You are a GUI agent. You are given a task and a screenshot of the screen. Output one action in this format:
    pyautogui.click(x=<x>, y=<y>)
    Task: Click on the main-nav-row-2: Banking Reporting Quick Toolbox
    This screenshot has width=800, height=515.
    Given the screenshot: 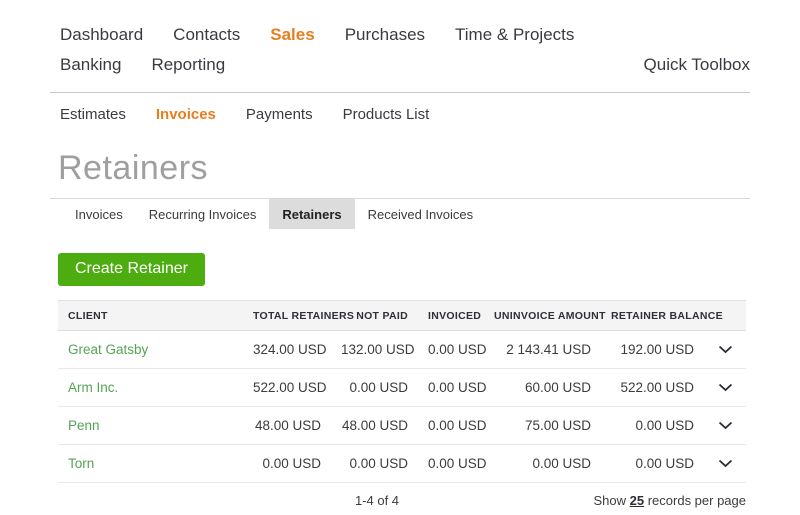 What is the action you would take?
    pyautogui.click(x=405, y=65)
    